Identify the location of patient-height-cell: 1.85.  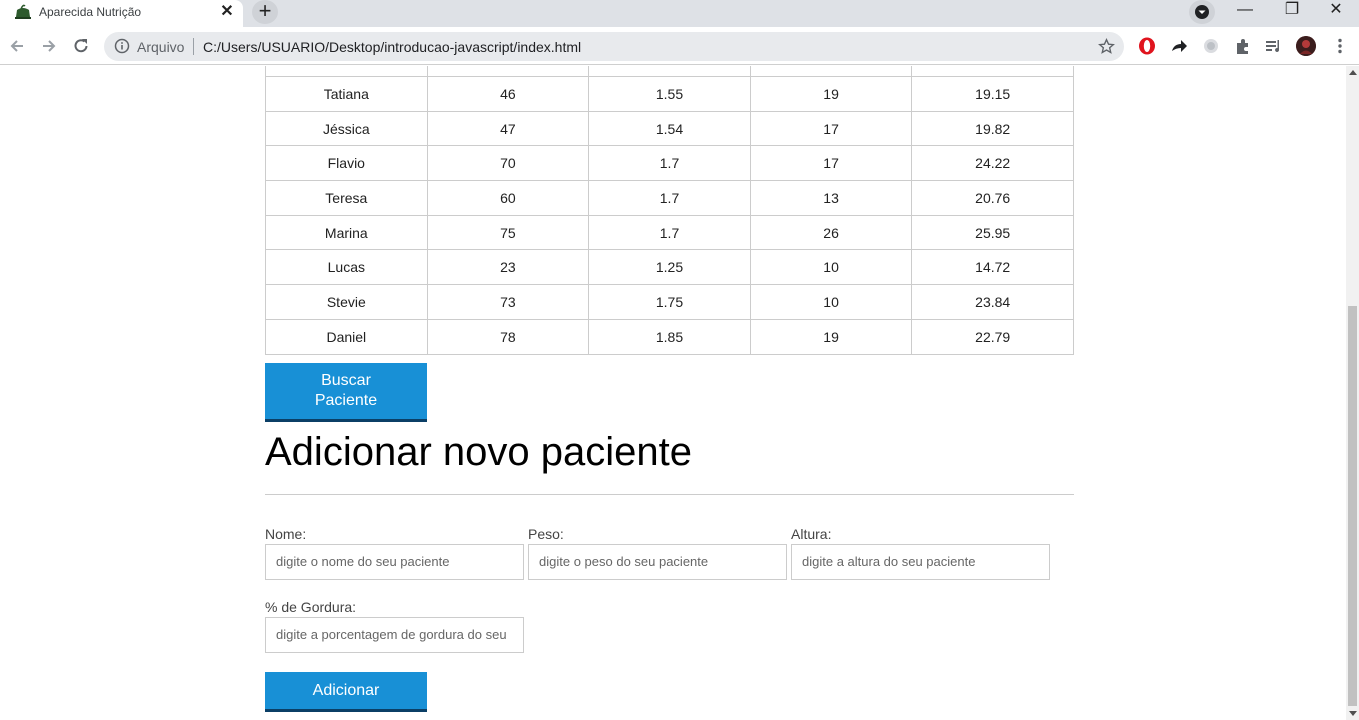
(669, 336).